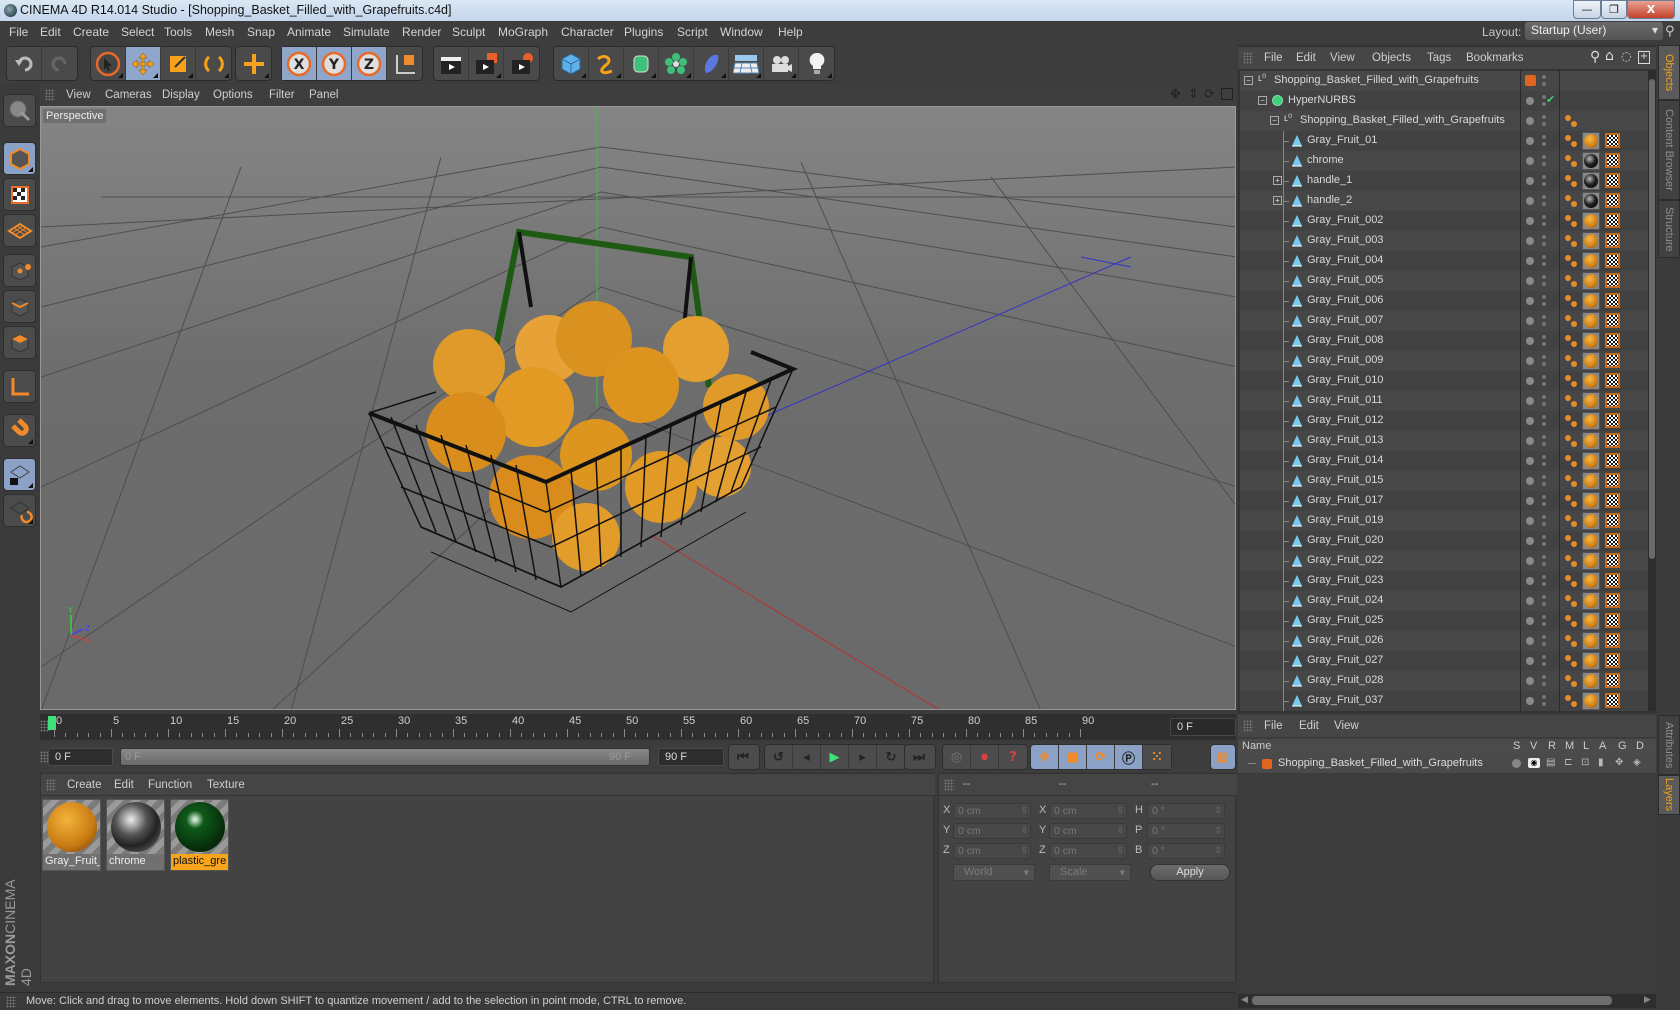  I want to click on object-name: Gray_Fruit_020, so click(1345, 540).